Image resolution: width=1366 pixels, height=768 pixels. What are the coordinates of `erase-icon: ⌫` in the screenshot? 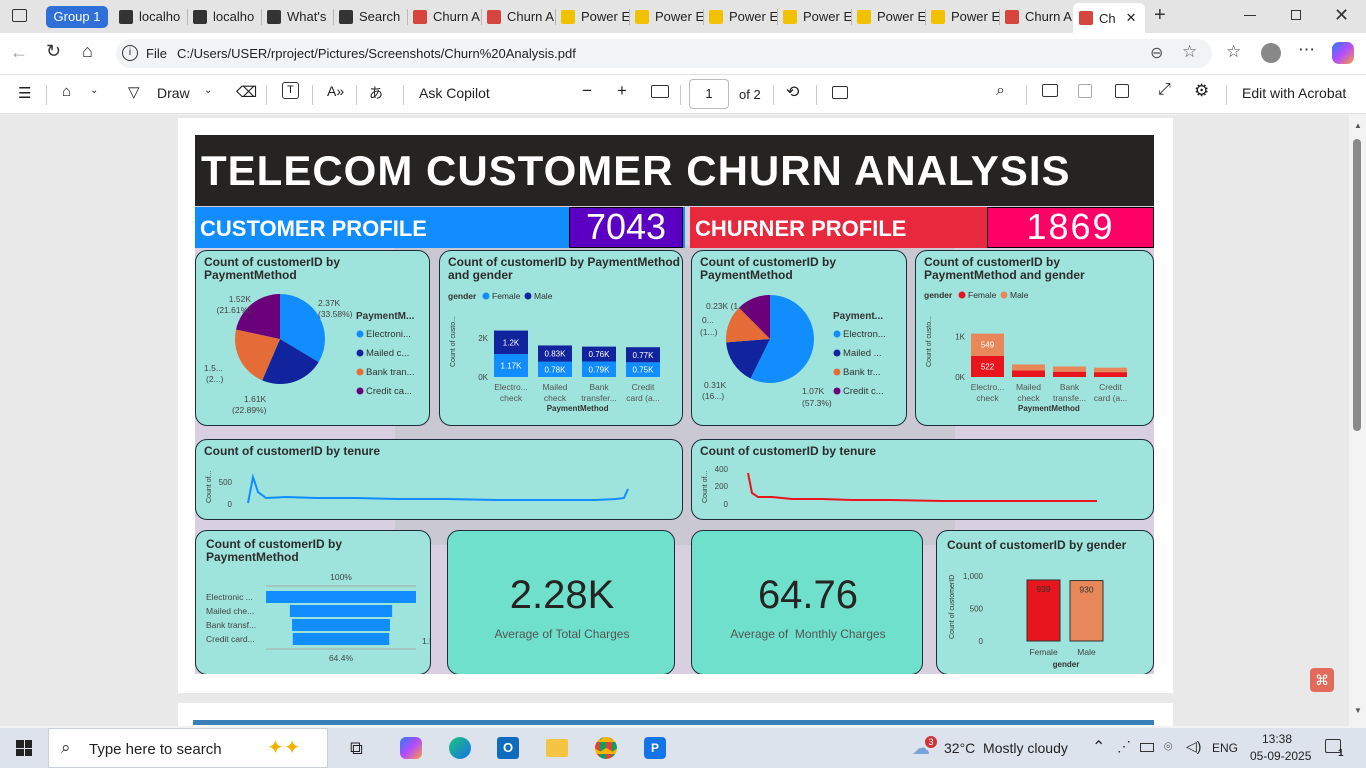 It's located at (246, 92).